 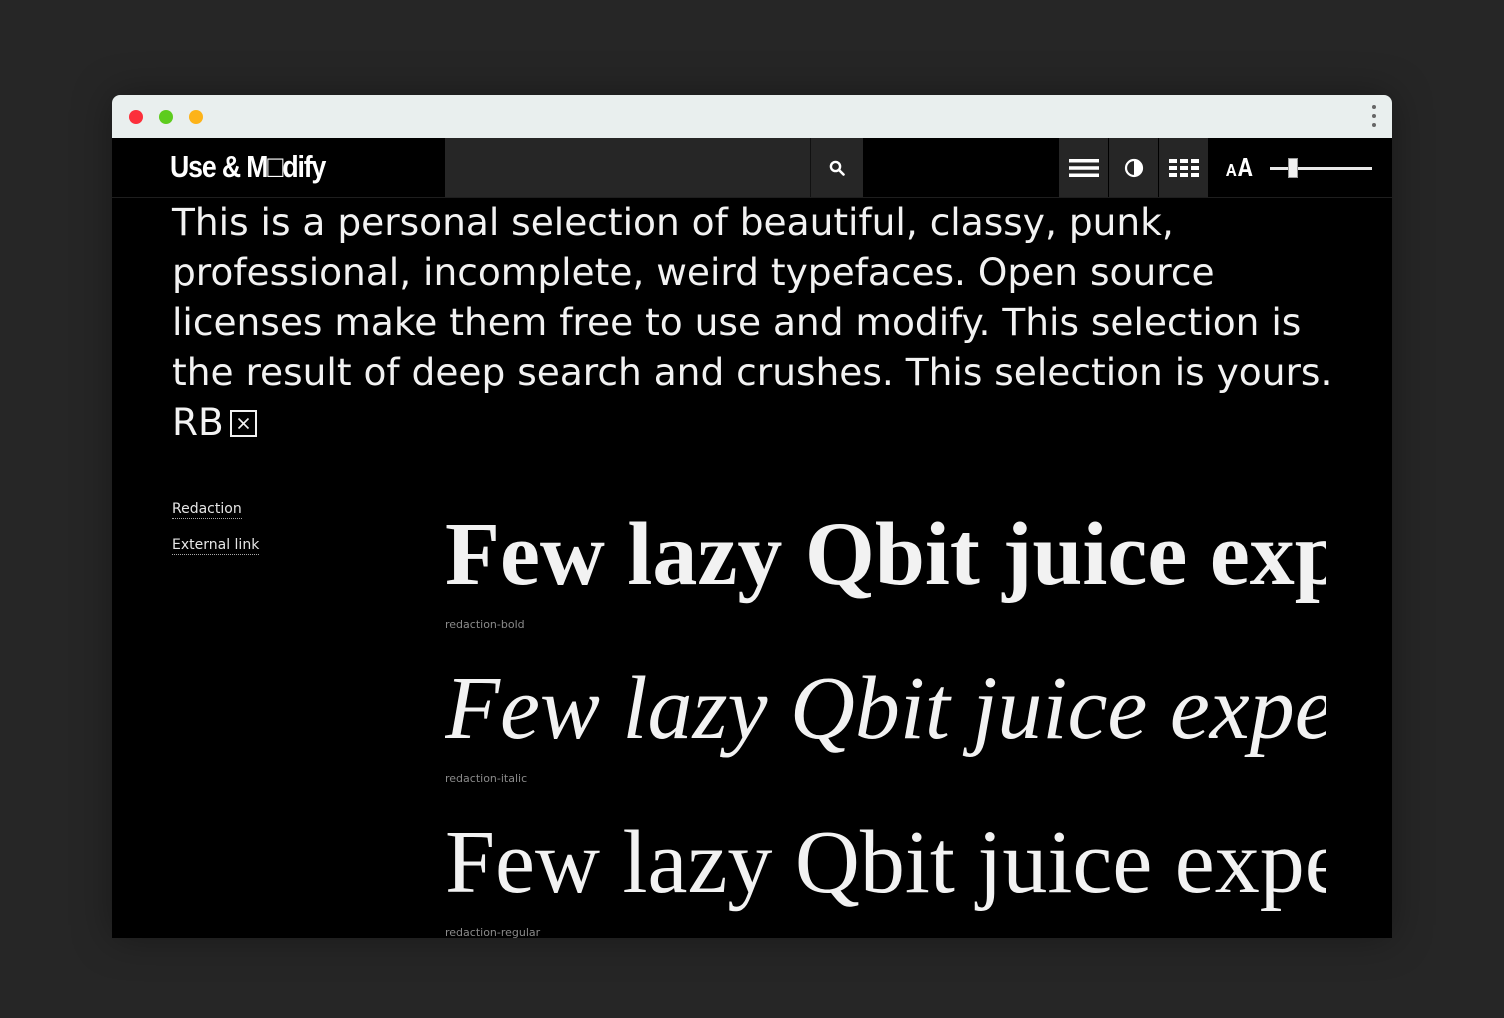 I want to click on list-view-button, so click(x=1083, y=167).